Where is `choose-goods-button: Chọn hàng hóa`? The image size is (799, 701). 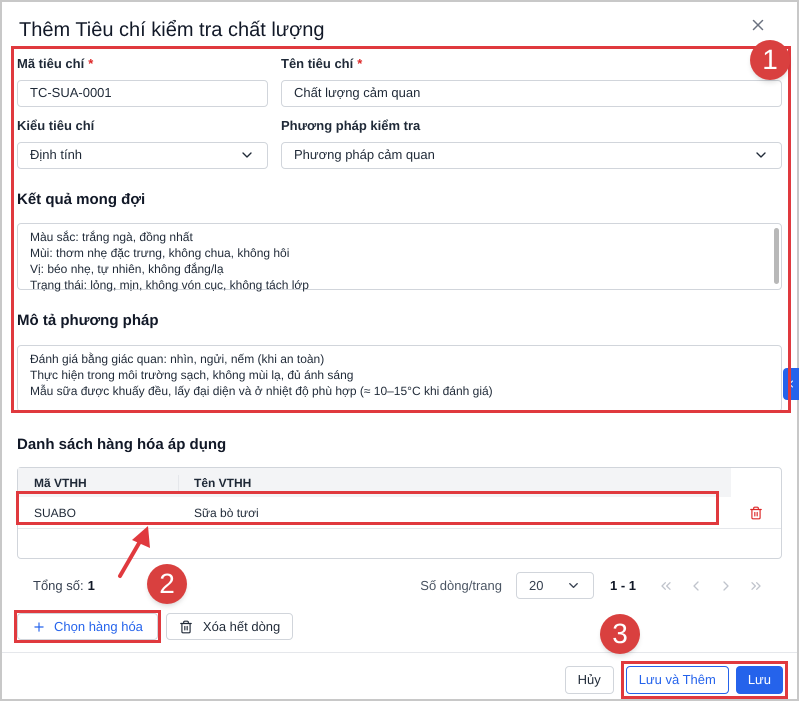
choose-goods-button: Chọn hàng hóa is located at coordinates (87, 626).